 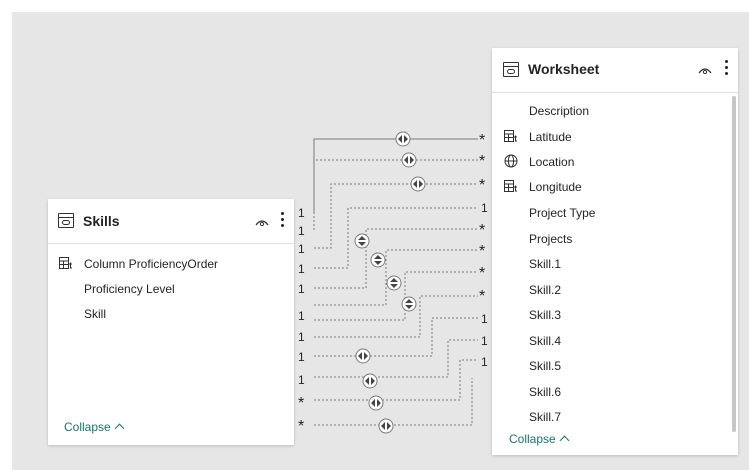 I want to click on field-item: Skill.3, so click(x=545, y=315).